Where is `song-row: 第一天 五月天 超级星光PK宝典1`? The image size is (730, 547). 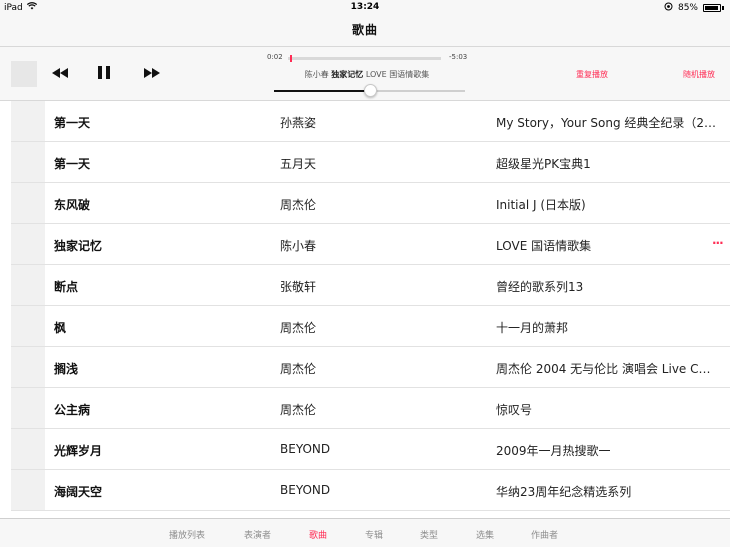
song-row: 第一天 五月天 超级星光PK宝典1 is located at coordinates (370, 162).